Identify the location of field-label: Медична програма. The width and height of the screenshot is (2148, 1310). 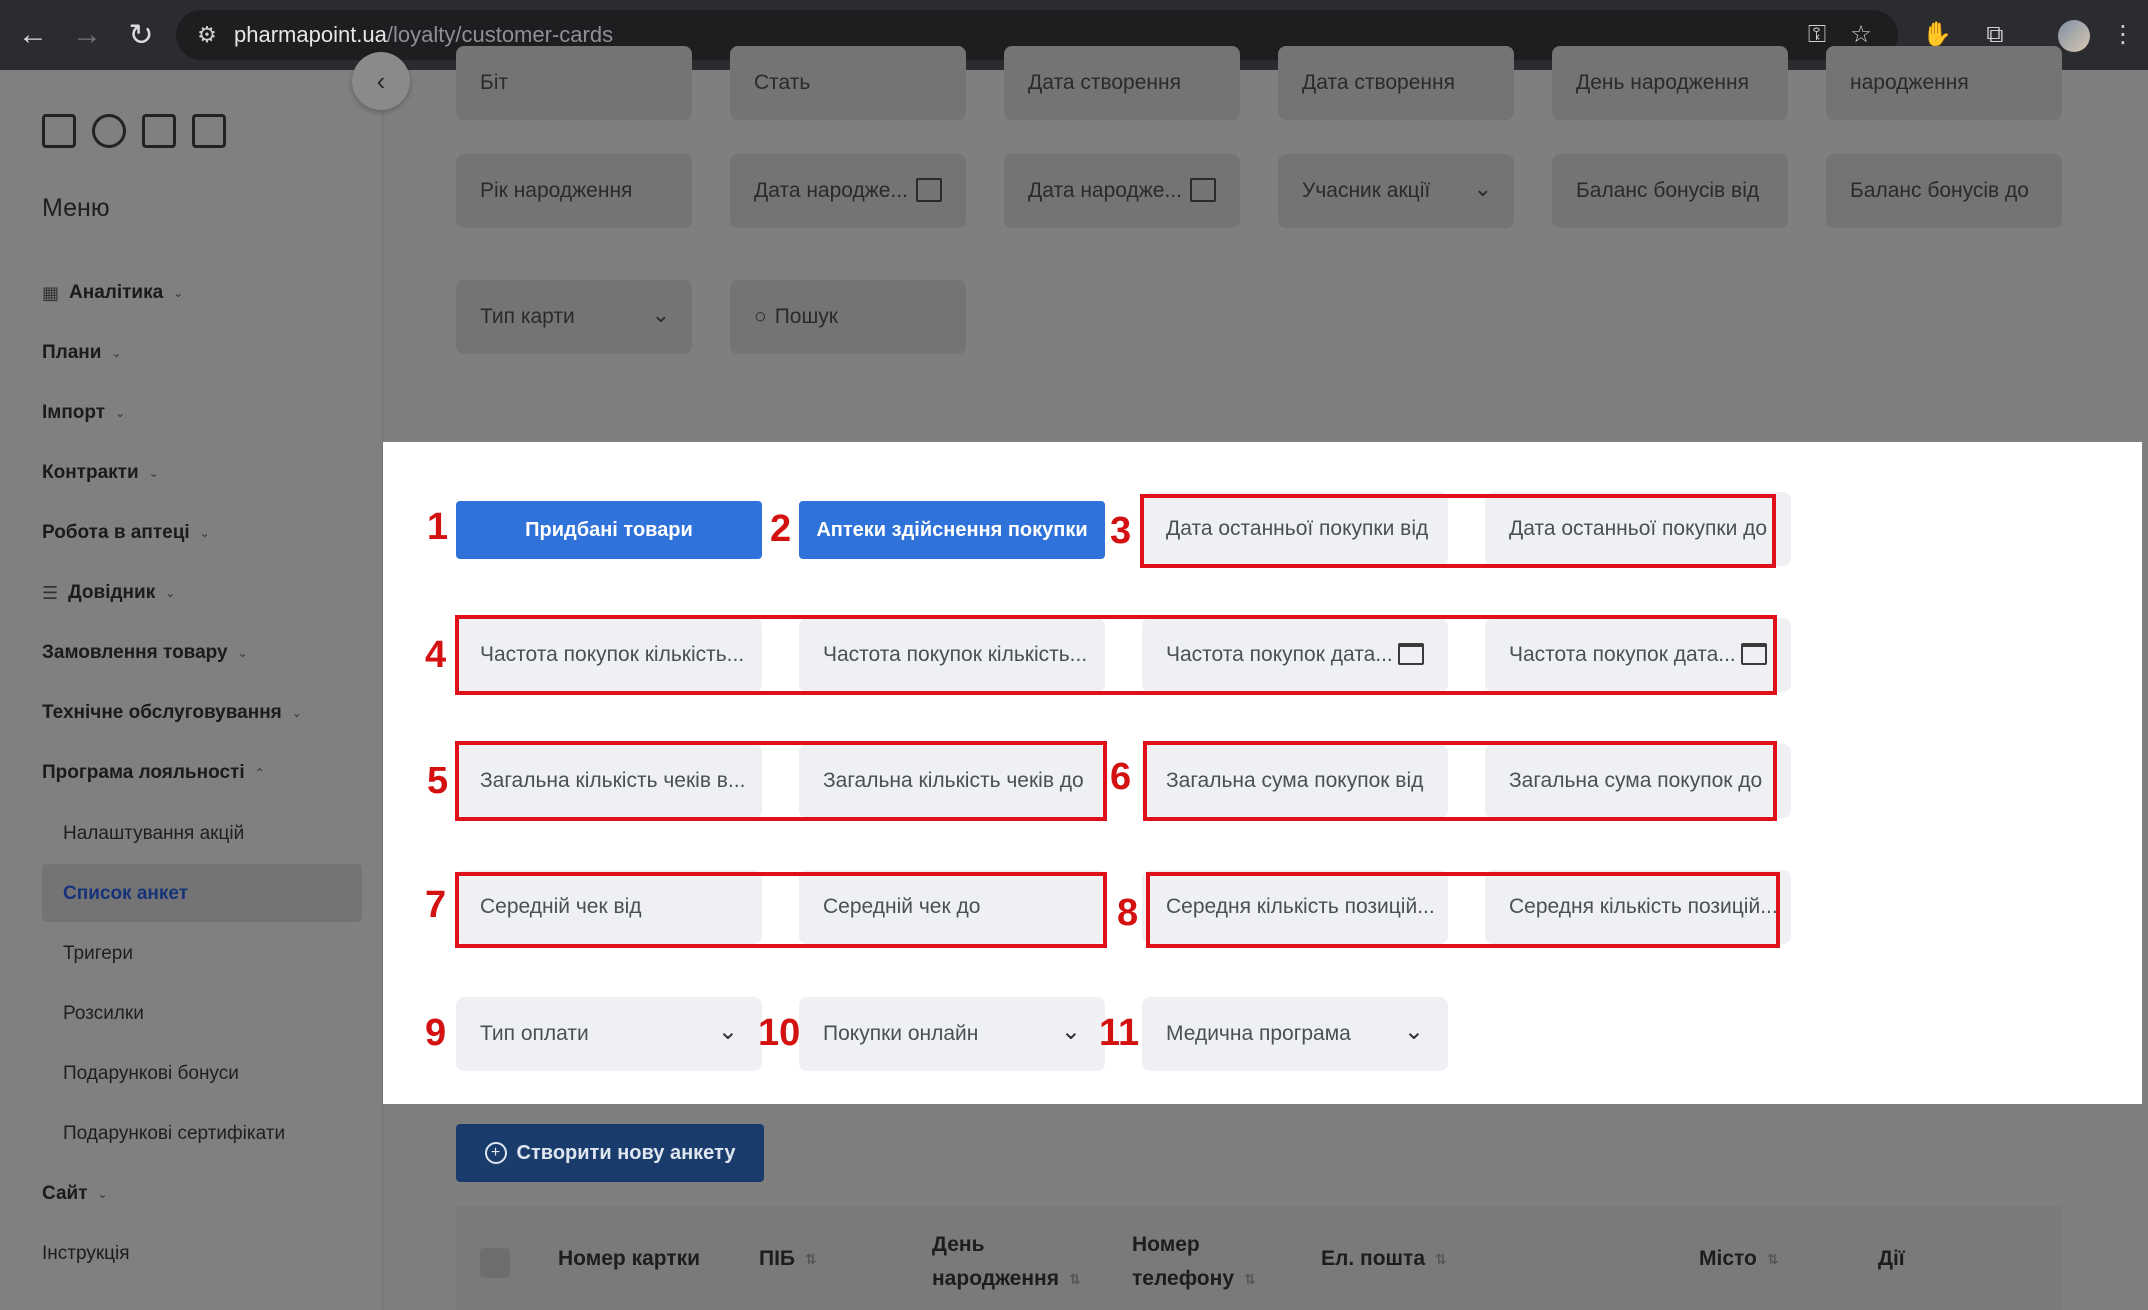
(1258, 1033).